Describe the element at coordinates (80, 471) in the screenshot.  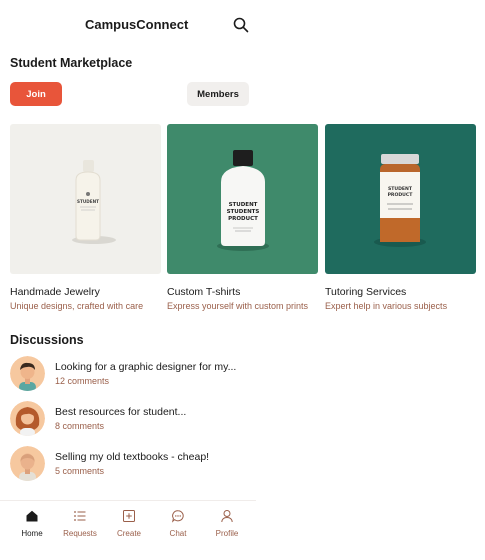
I see `discussion-comment-count: 5 comments` at that location.